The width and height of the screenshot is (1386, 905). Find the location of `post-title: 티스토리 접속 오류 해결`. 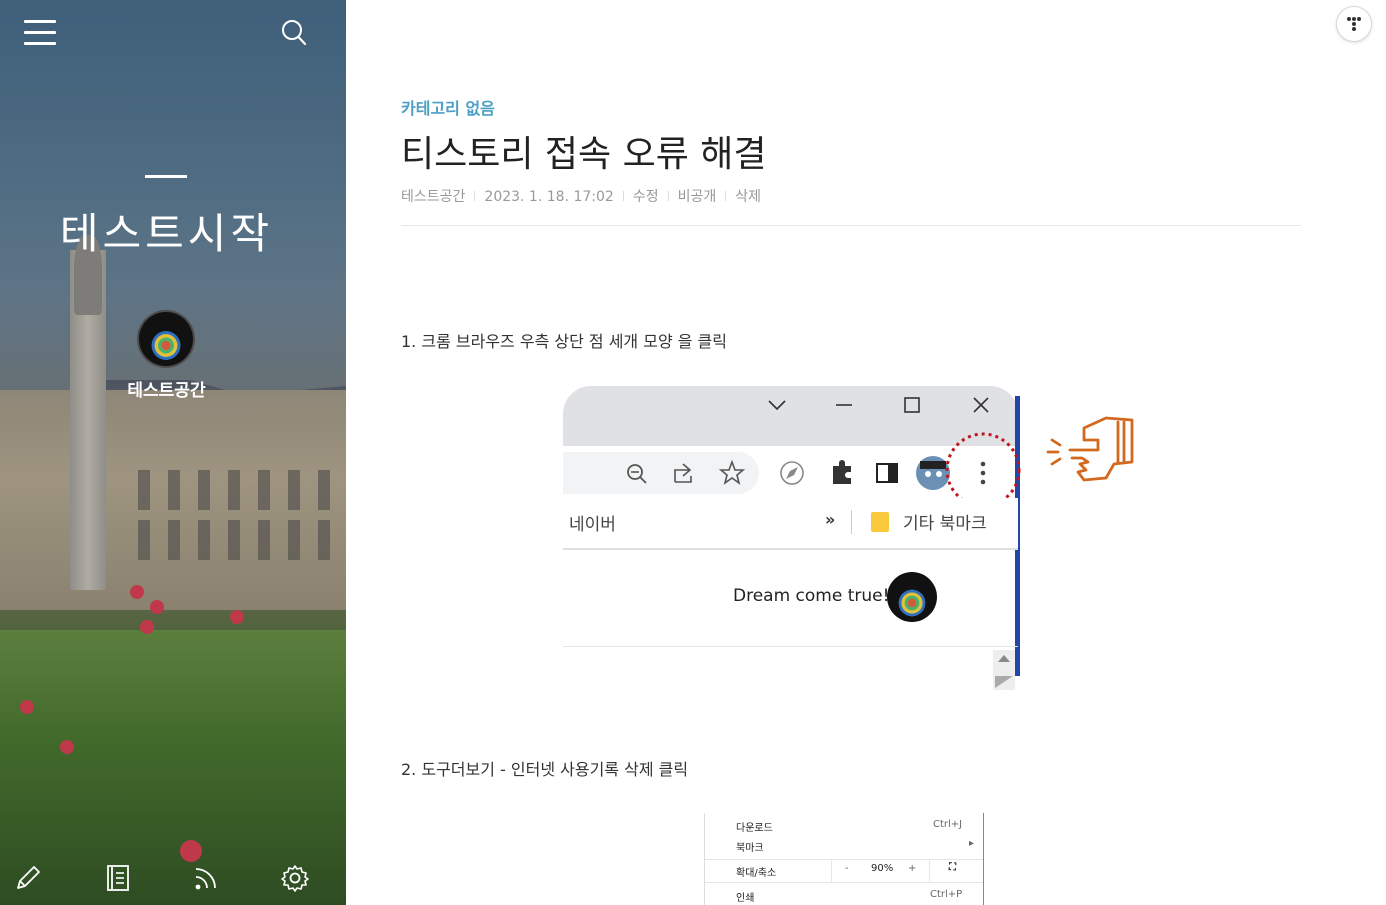

post-title: 티스토리 접속 오류 해결 is located at coordinates (584, 154).